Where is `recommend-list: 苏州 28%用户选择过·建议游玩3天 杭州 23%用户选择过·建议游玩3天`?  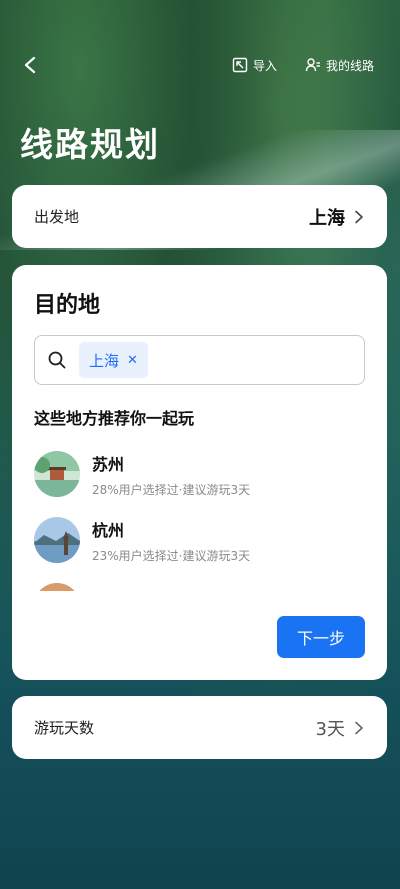 recommend-list: 苏州 28%用户选择过·建议游玩3天 杭州 23%用户选择过·建议游玩3天 is located at coordinates (199, 516).